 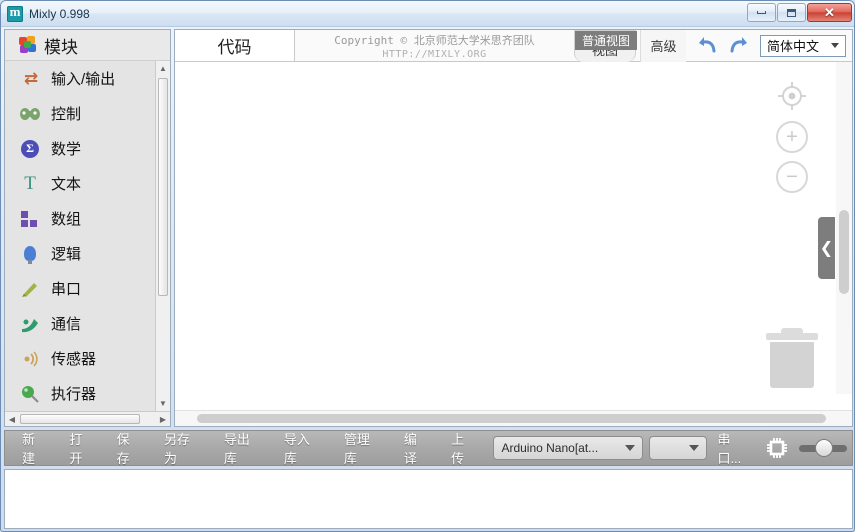 I want to click on sidebar-vertical-scrollbar: ▲ ▼, so click(x=162, y=236).